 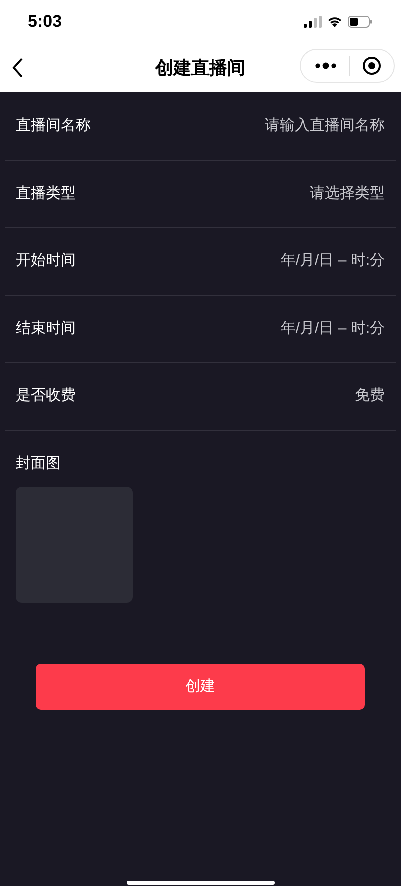 What do you see at coordinates (46, 328) in the screenshot?
I see `field-label: 结束时间` at bounding box center [46, 328].